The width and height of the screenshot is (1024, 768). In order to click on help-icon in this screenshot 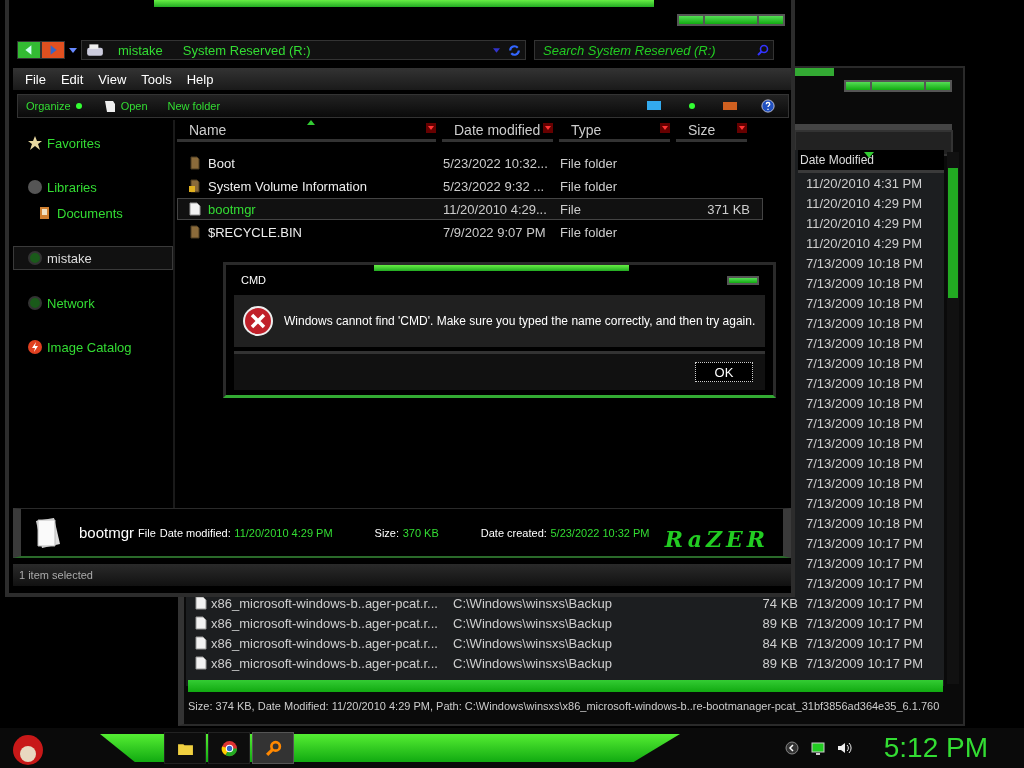, I will do `click(768, 106)`.